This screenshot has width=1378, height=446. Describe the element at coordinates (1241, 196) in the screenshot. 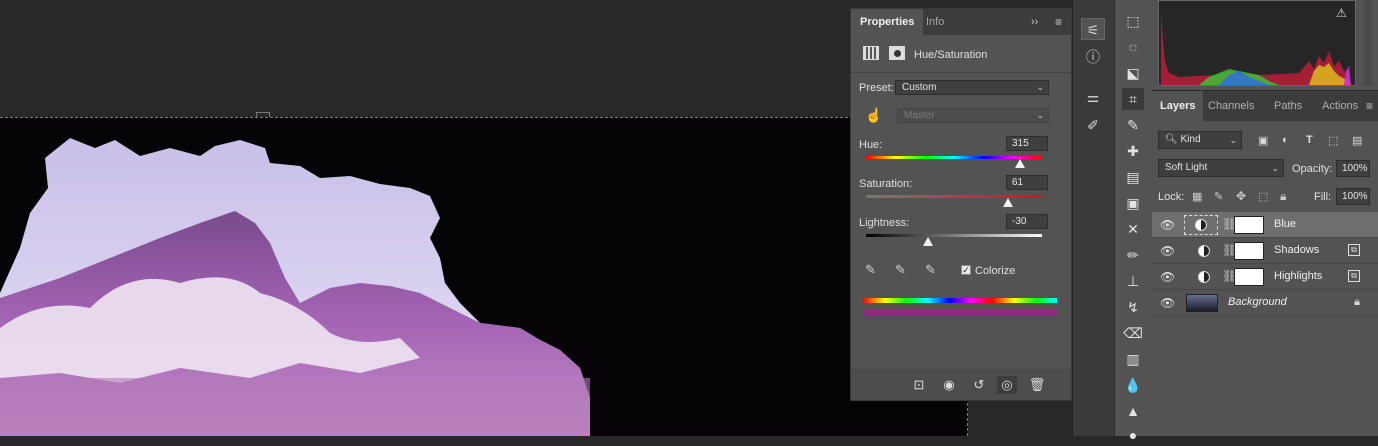

I see `lock-position-icon: ✥` at that location.